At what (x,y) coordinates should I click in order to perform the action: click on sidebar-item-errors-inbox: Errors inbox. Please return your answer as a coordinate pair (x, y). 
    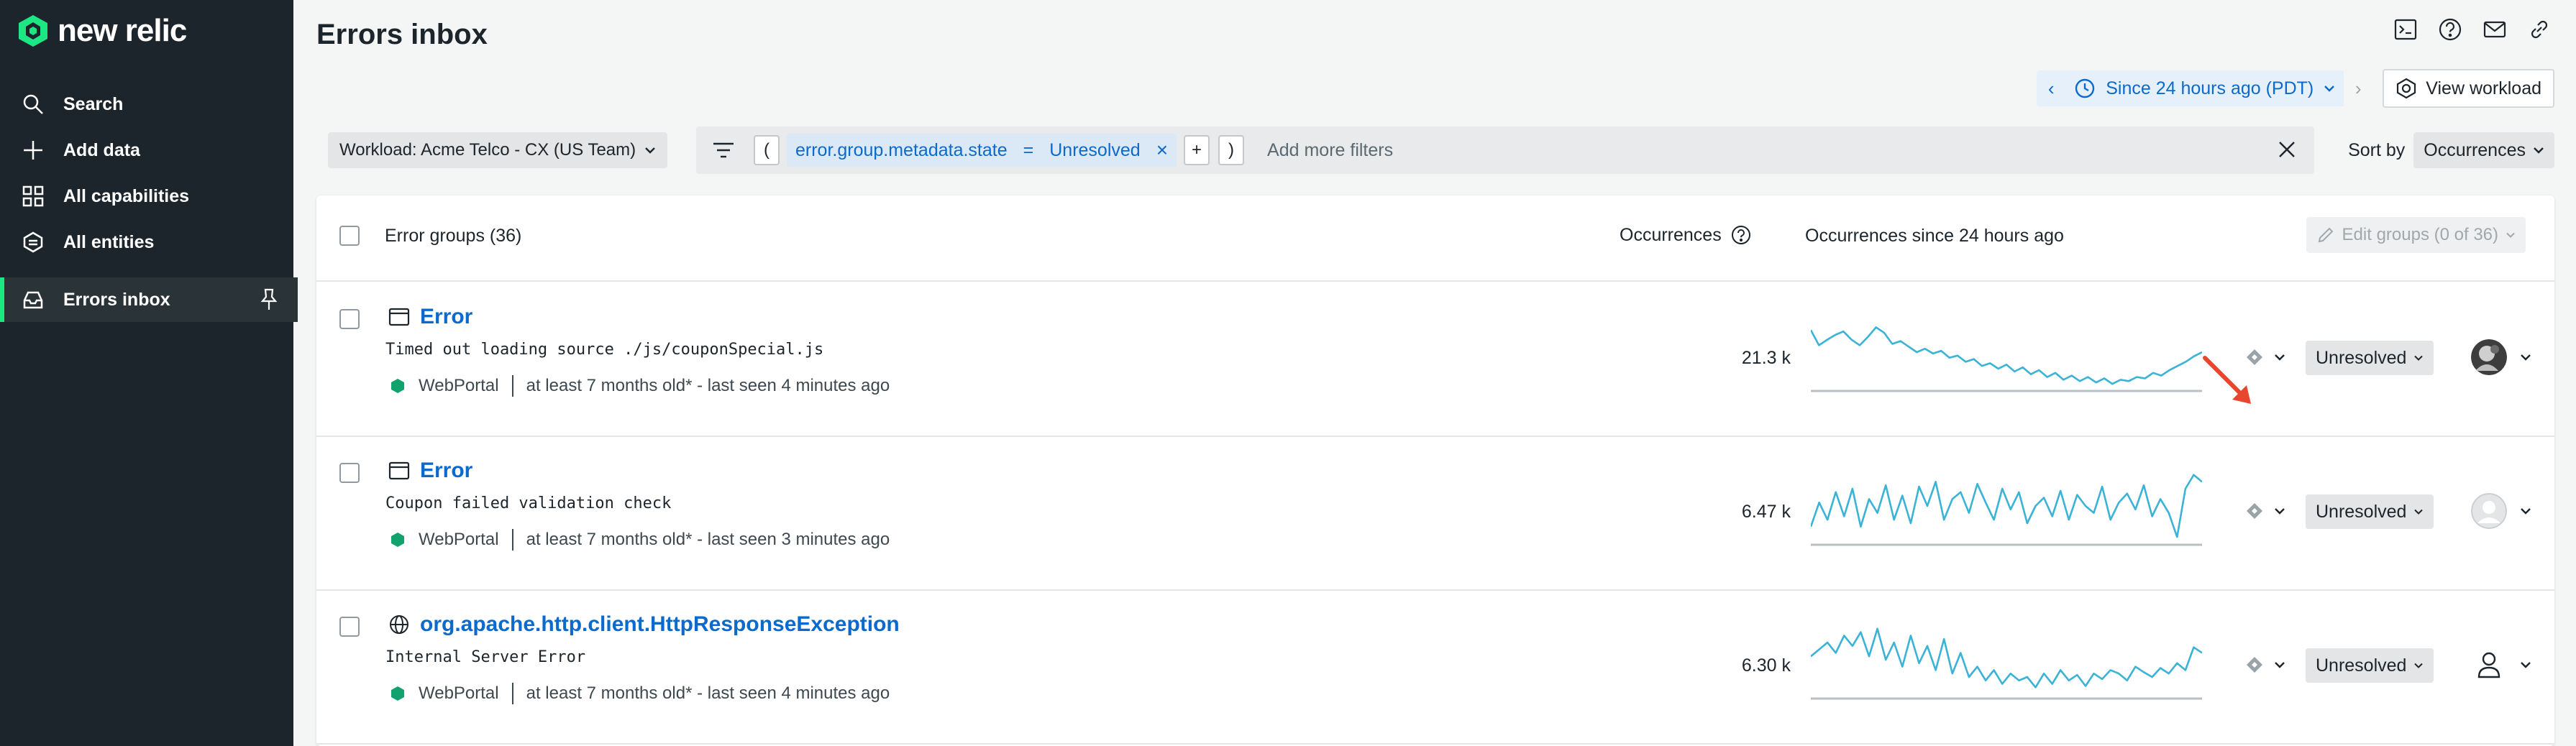
    Looking at the image, I should click on (149, 299).